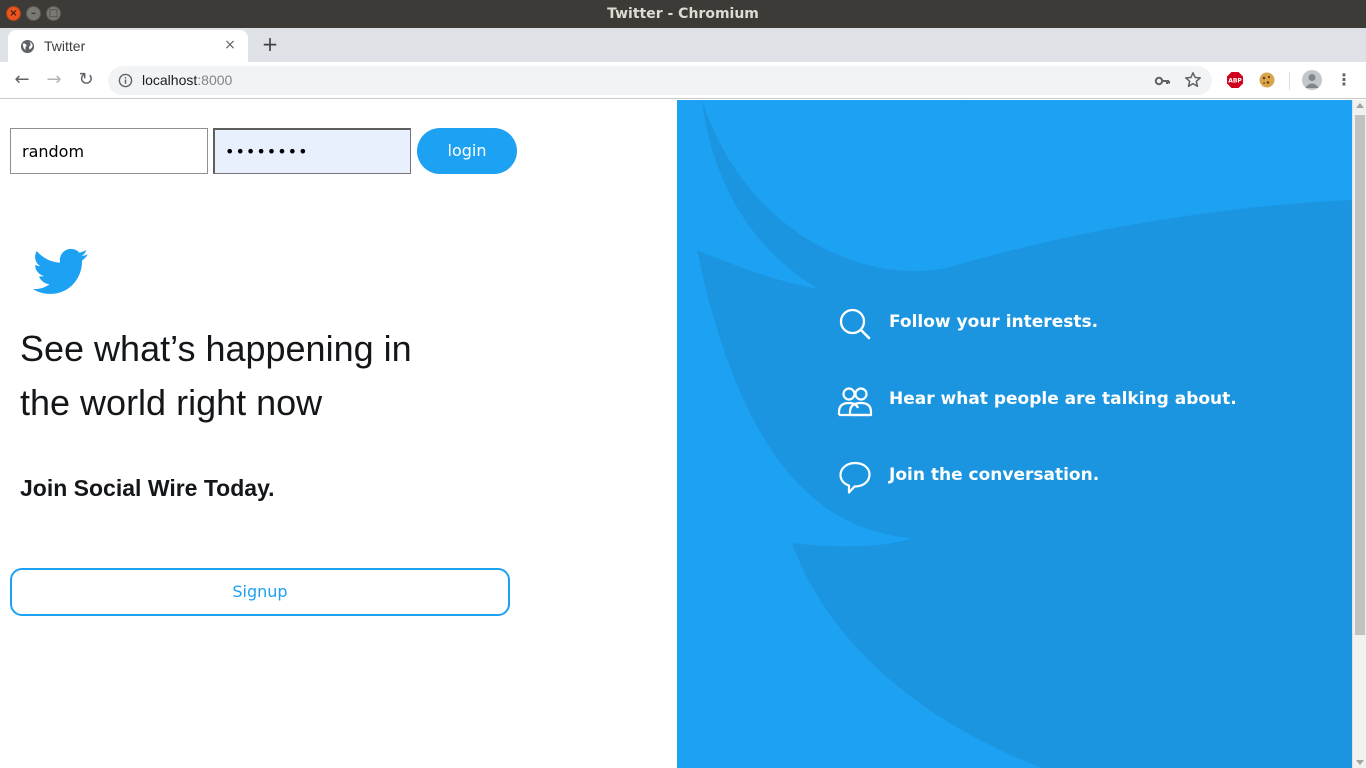 This screenshot has height=768, width=1366. I want to click on key-icon, so click(1163, 81).